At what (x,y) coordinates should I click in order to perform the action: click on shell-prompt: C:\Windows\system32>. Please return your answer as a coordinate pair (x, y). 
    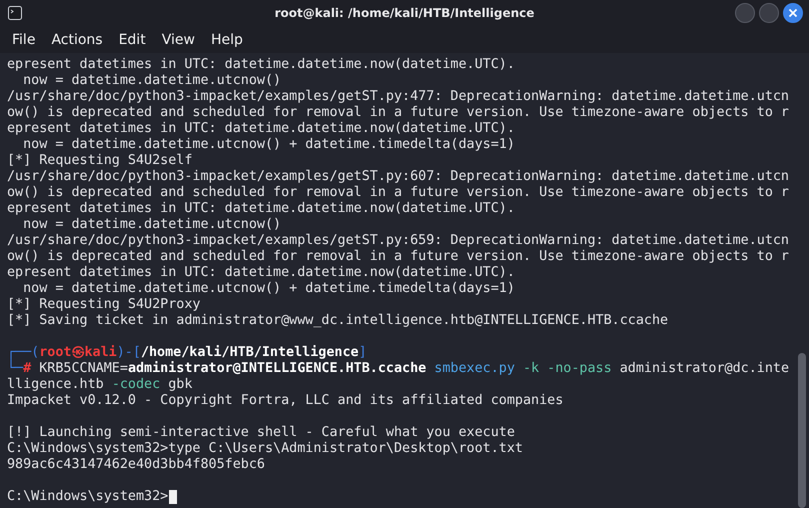
    Looking at the image, I should click on (87, 497).